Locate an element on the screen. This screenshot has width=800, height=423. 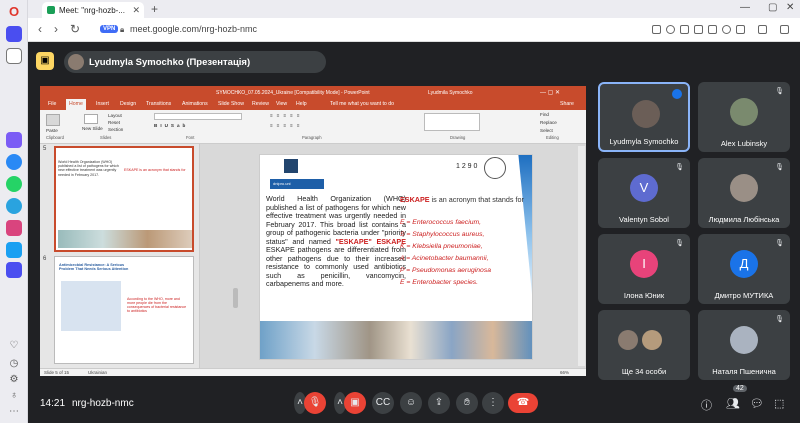
messenger-icon is located at coordinates (14, 162).